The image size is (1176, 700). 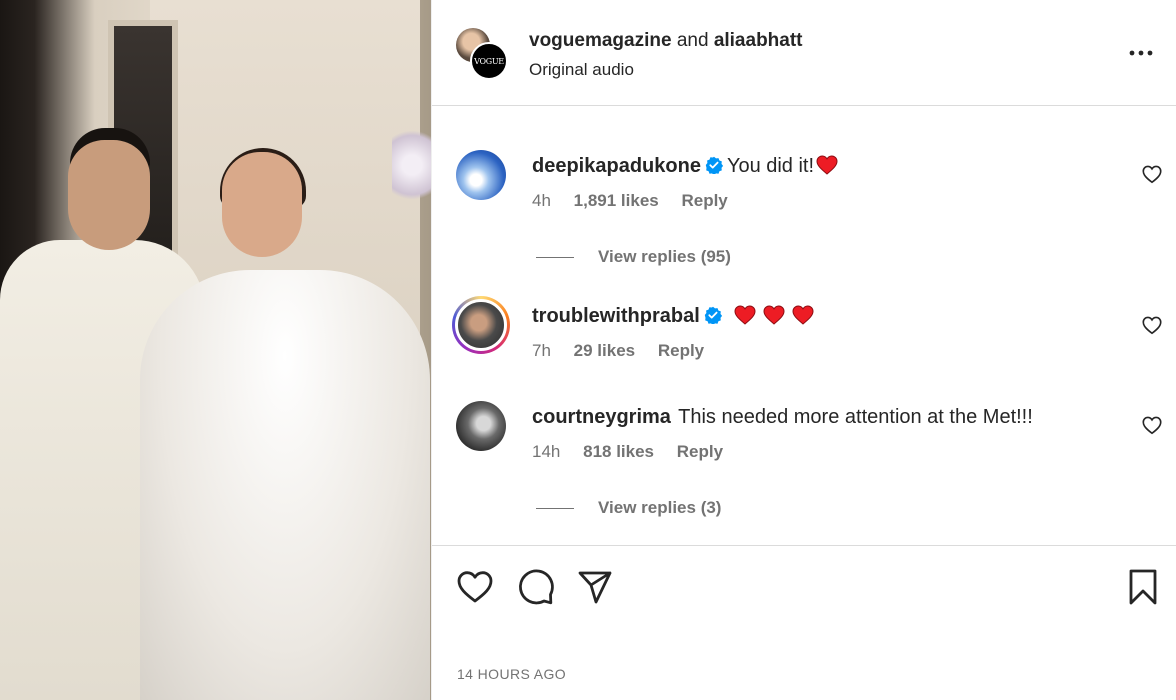 I want to click on comment-likes: 818 likes, so click(x=618, y=451).